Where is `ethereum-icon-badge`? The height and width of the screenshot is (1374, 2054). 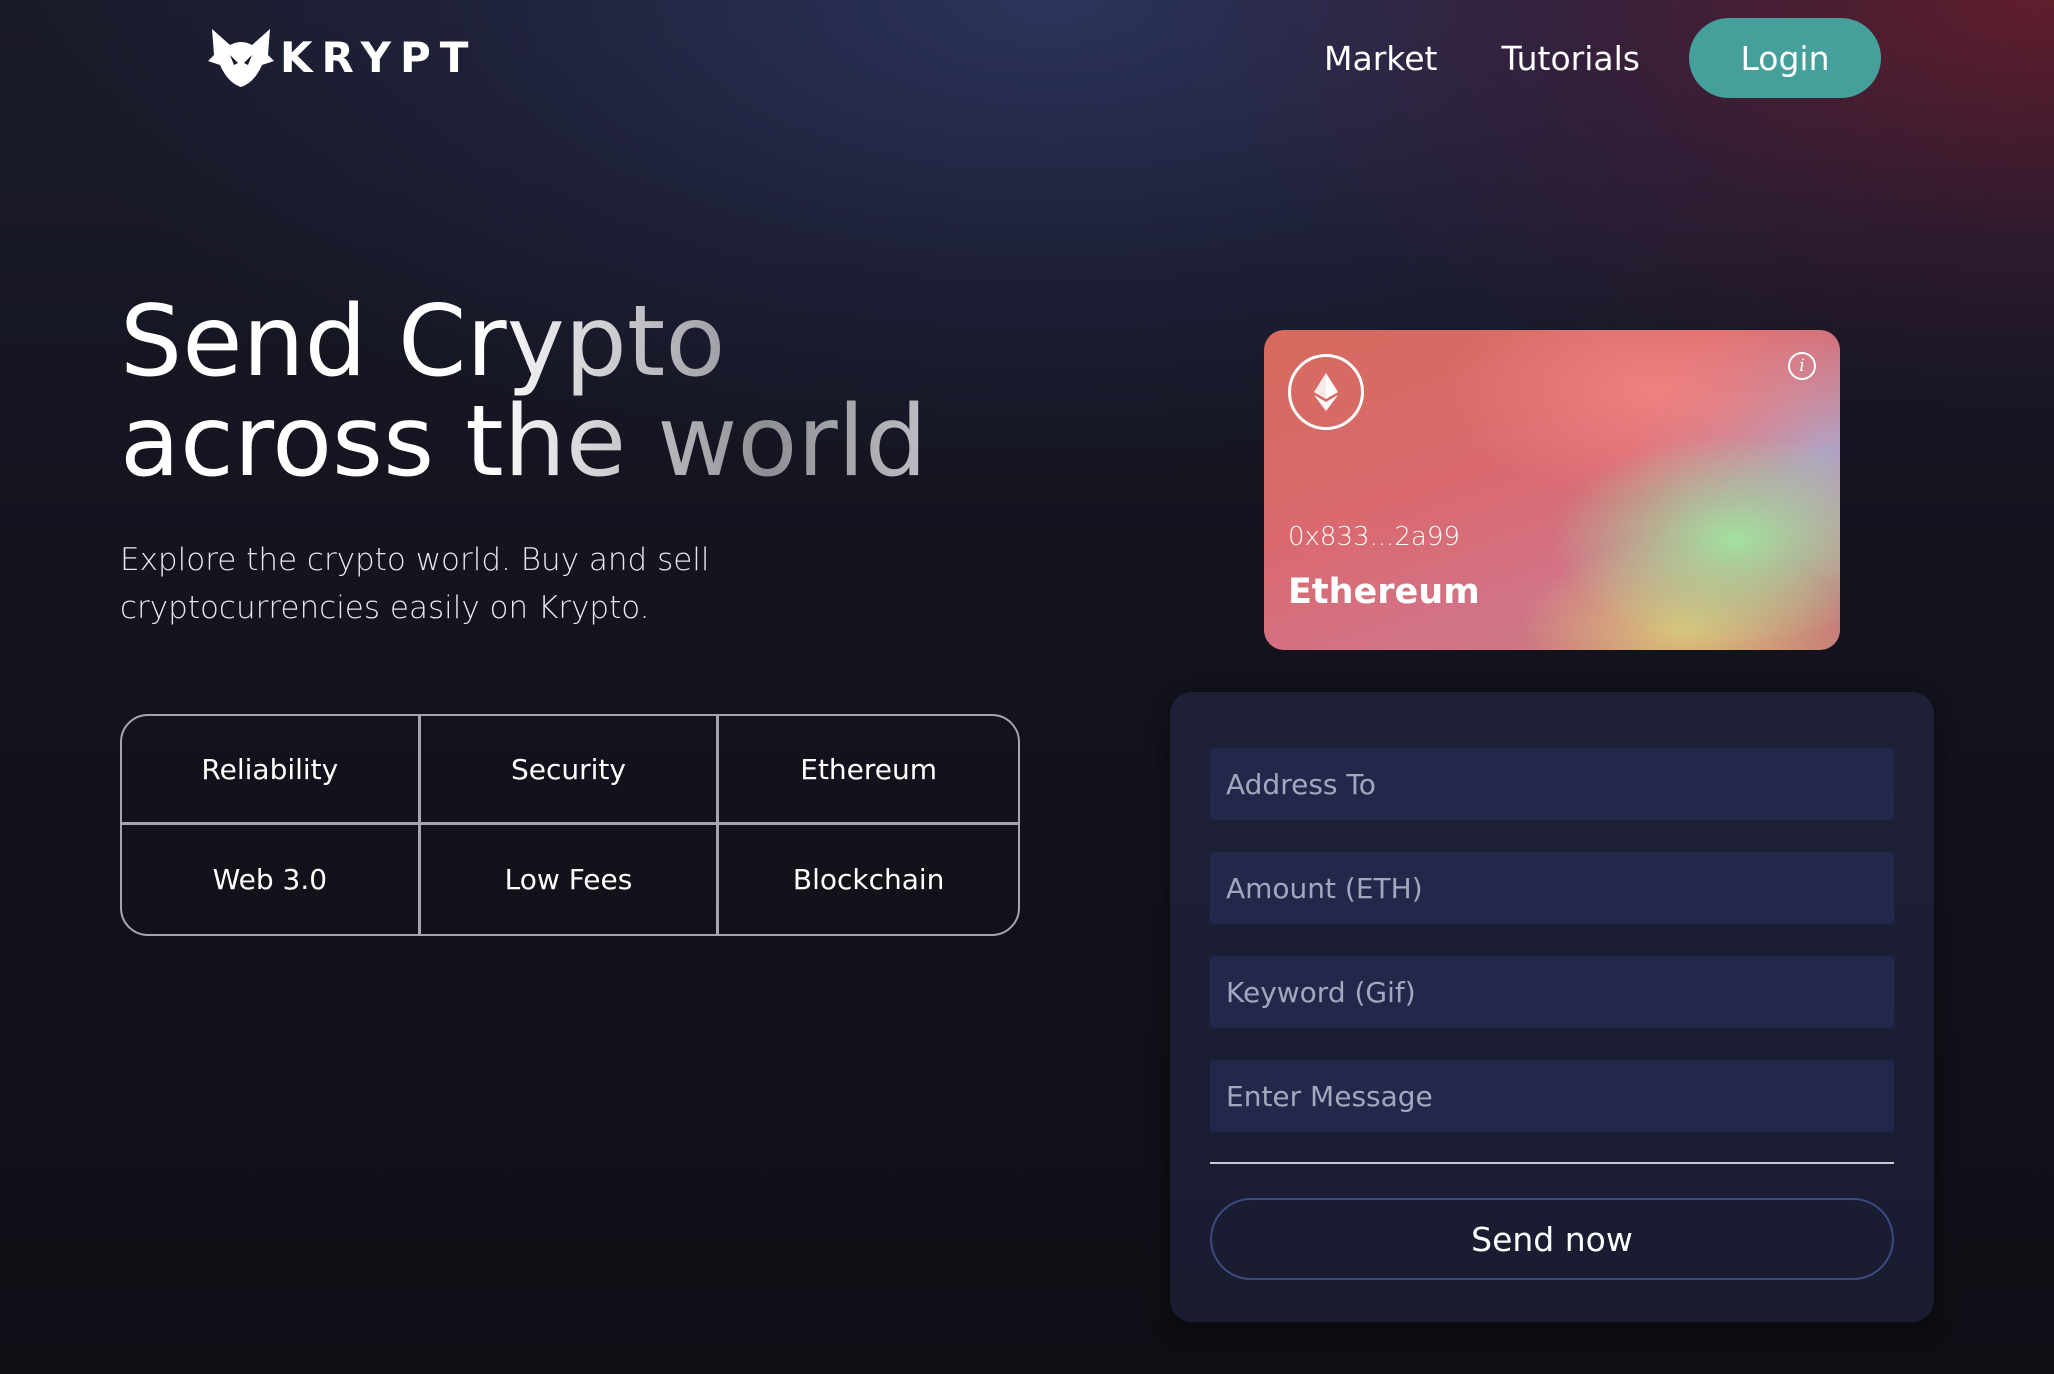 ethereum-icon-badge is located at coordinates (1326, 392).